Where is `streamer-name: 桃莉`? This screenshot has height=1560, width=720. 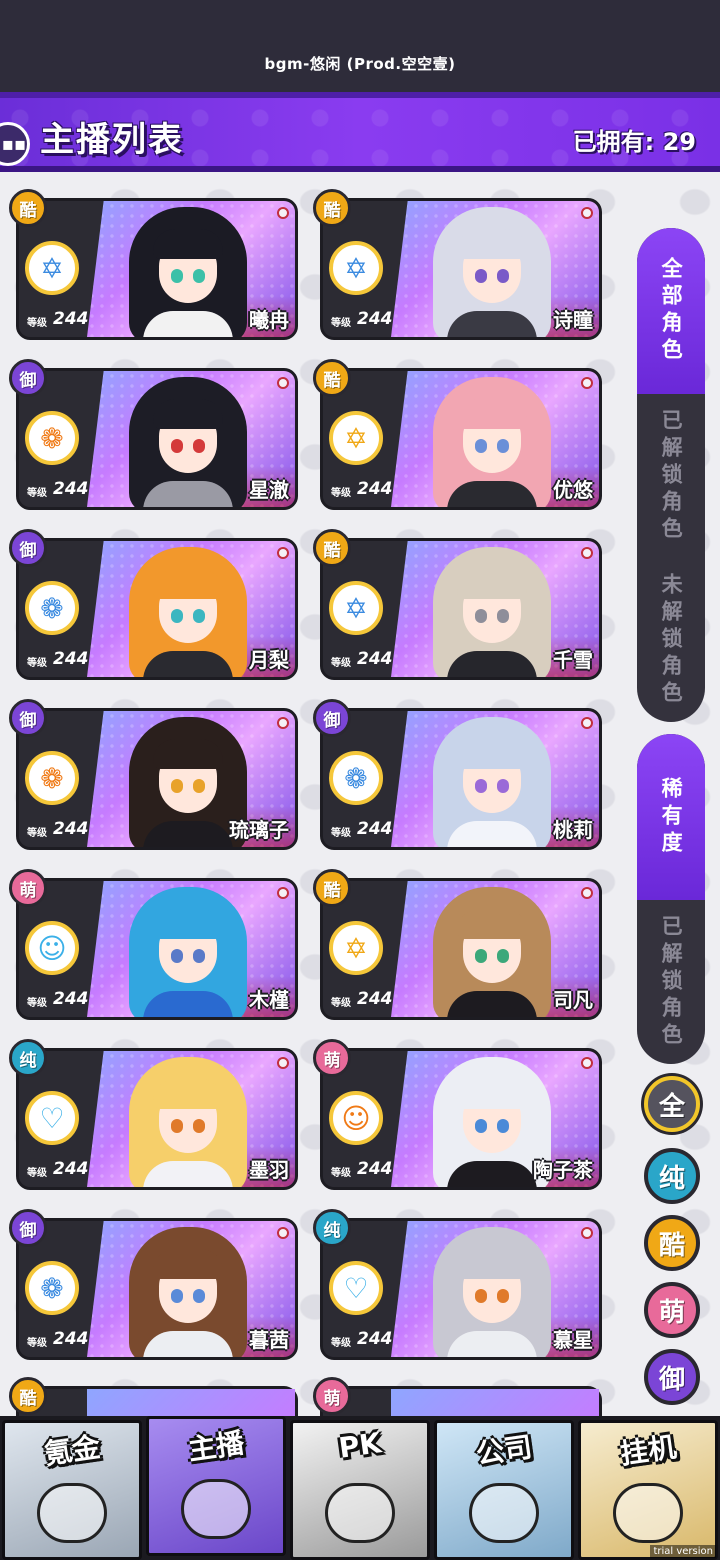 streamer-name: 桃莉 is located at coordinates (573, 830).